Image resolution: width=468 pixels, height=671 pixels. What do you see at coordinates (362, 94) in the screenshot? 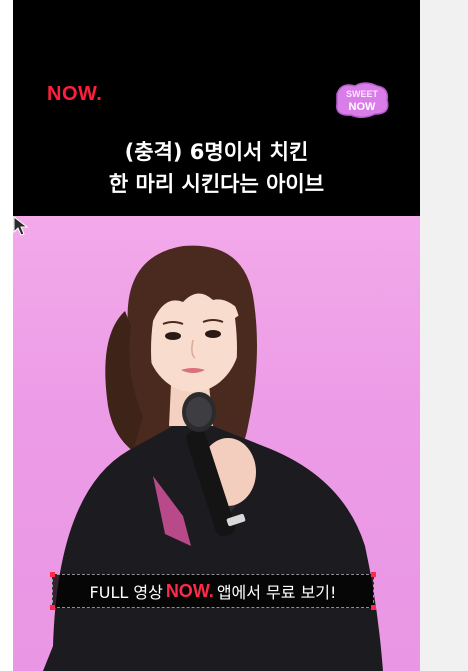
I see `badge-text-top: SWEET` at bounding box center [362, 94].